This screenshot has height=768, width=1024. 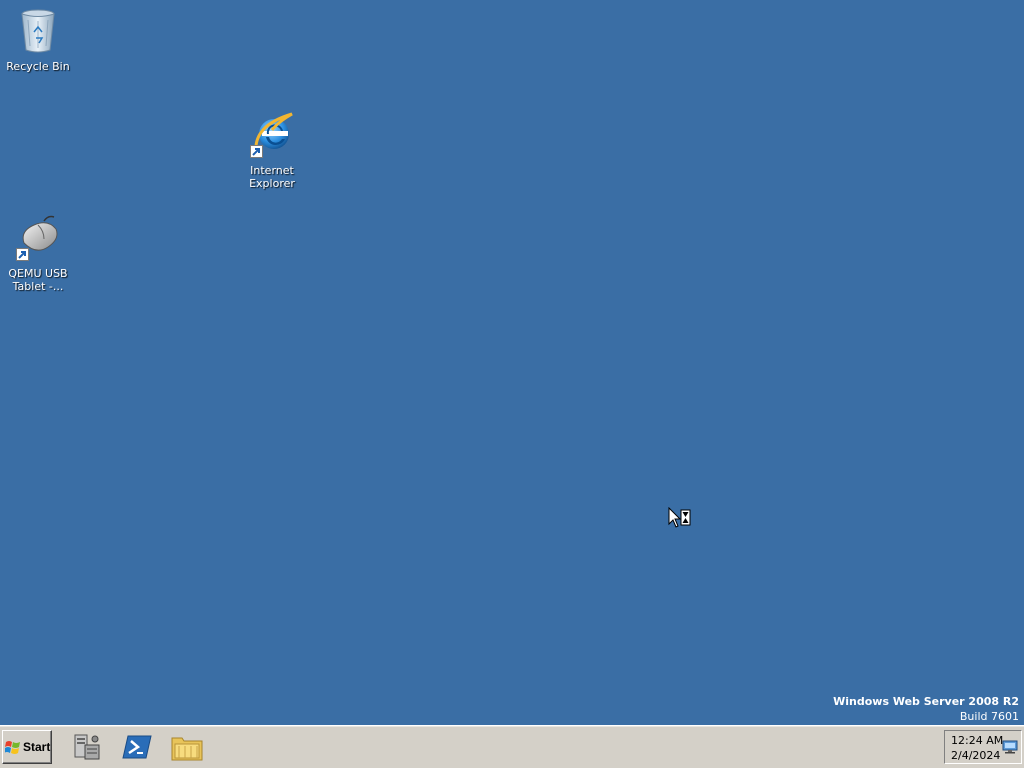 I want to click on internet-explorer-label: Internet Explorer, so click(x=272, y=177).